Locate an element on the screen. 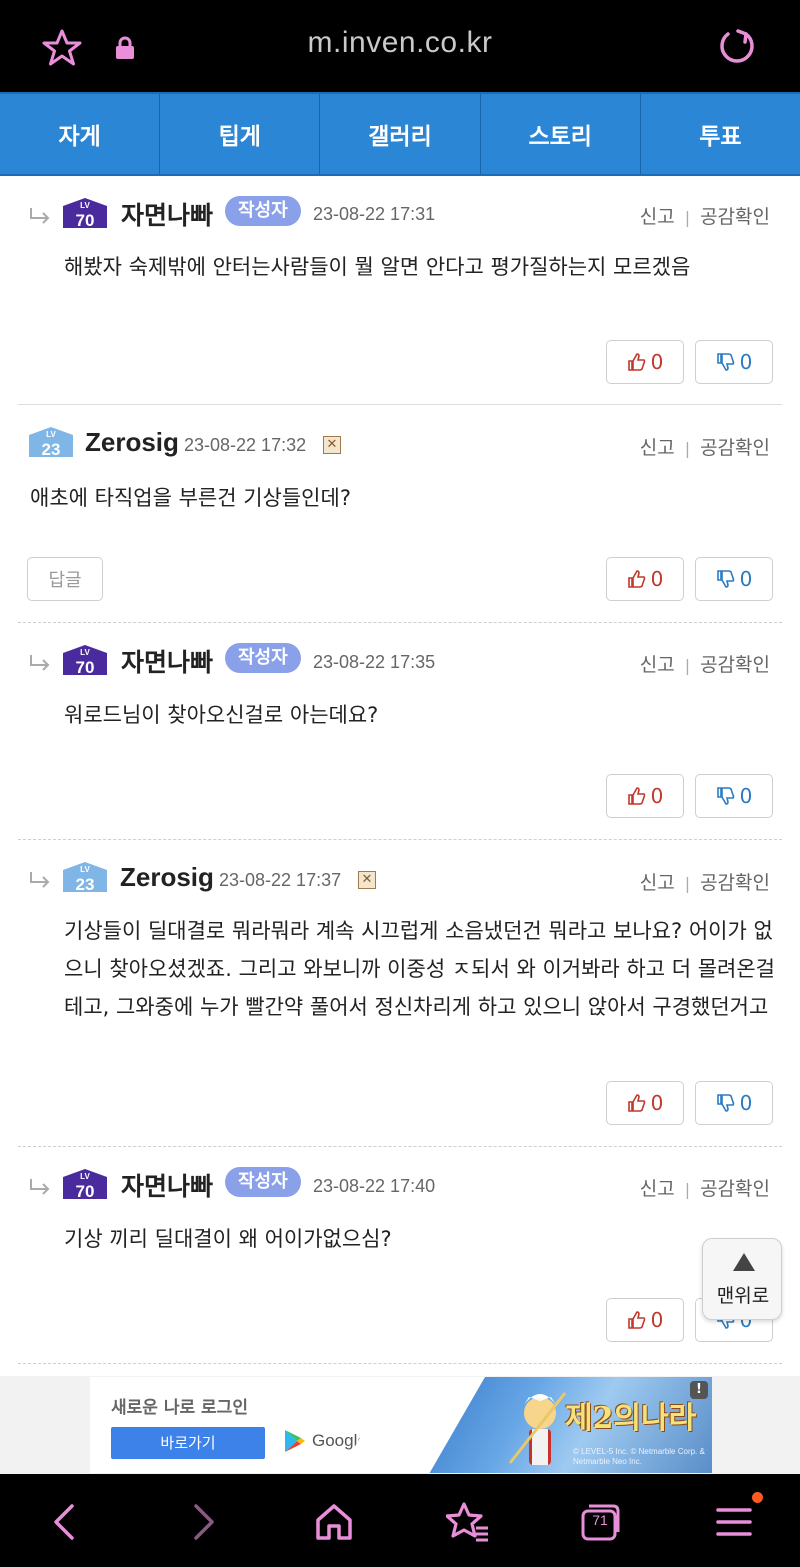 This screenshot has height=1567, width=800. tab-count: 71 is located at coordinates (600, 1520).